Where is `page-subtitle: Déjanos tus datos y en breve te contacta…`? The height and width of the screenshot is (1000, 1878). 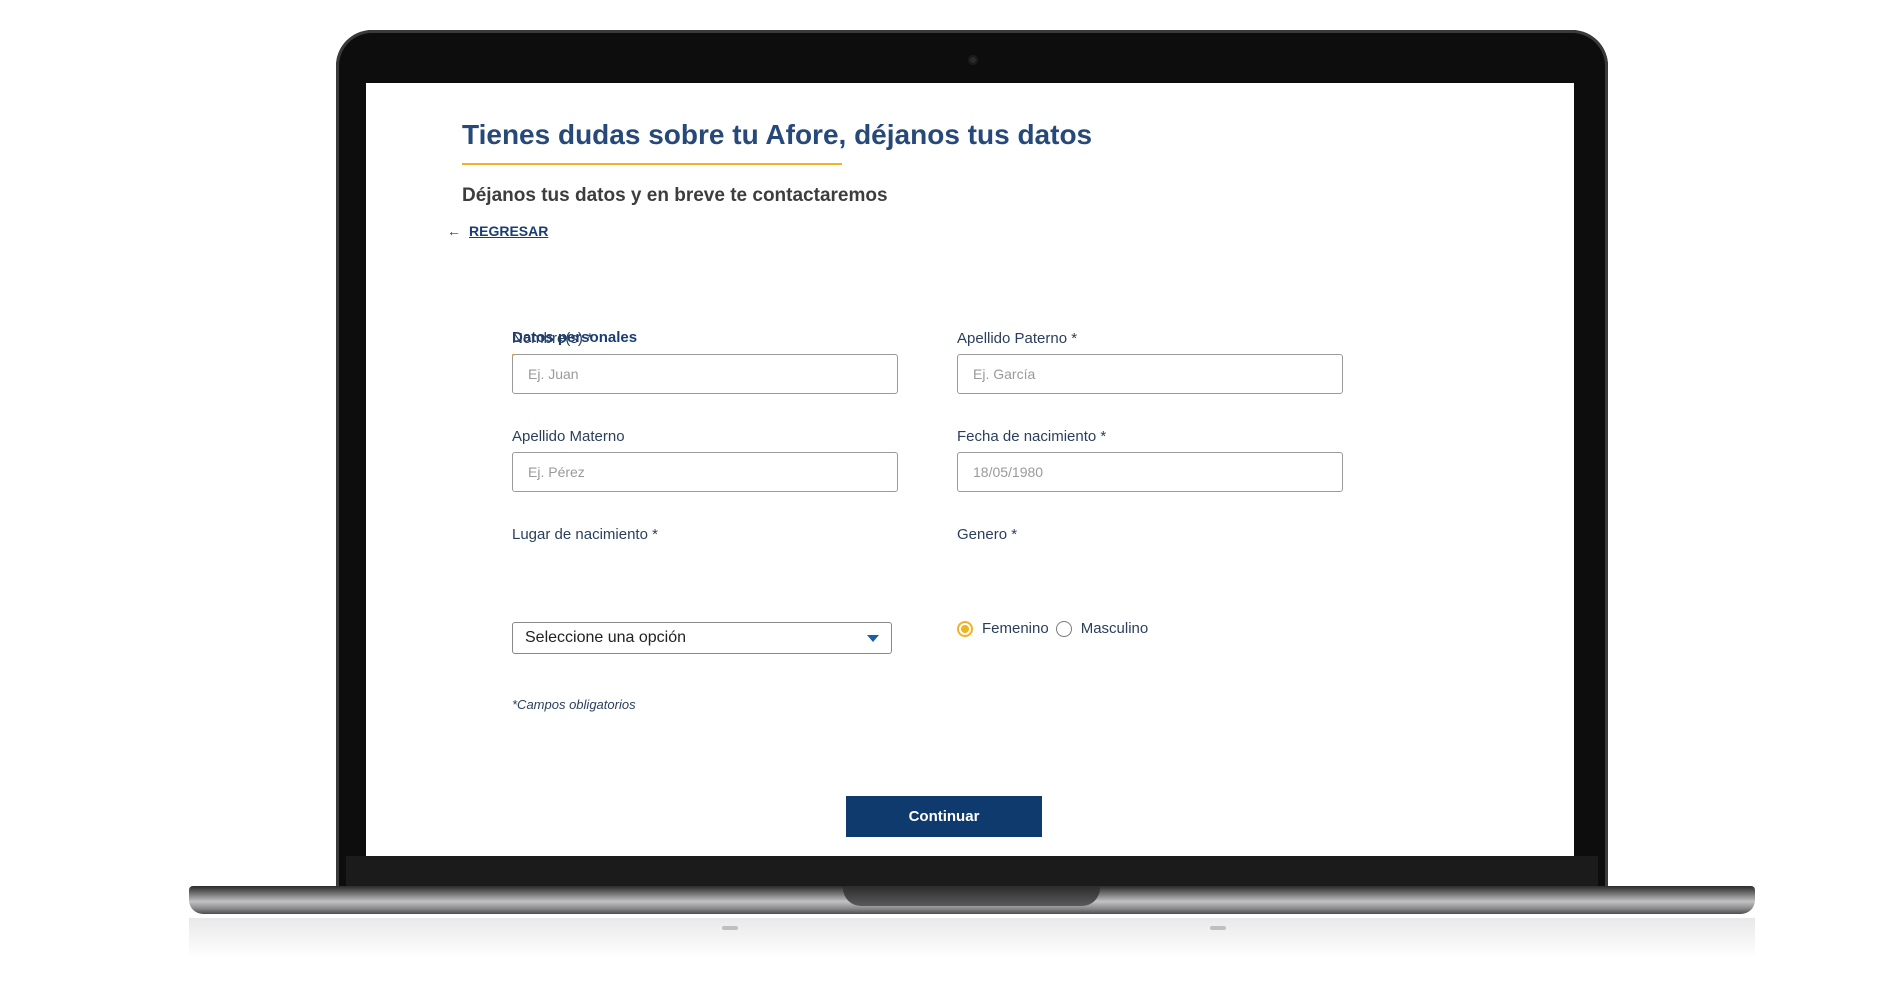 page-subtitle: Déjanos tus datos y en breve te contacta… is located at coordinates (675, 195).